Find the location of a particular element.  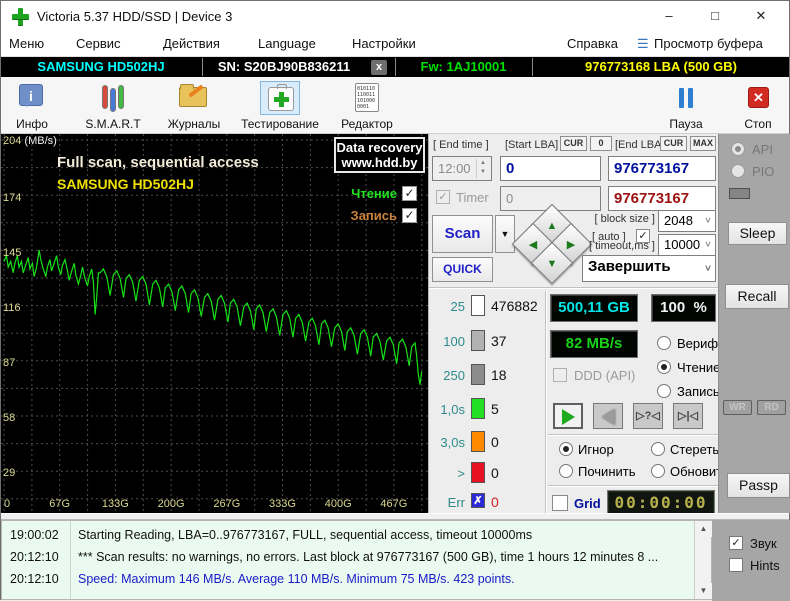

scan-button: Scan is located at coordinates (462, 234).